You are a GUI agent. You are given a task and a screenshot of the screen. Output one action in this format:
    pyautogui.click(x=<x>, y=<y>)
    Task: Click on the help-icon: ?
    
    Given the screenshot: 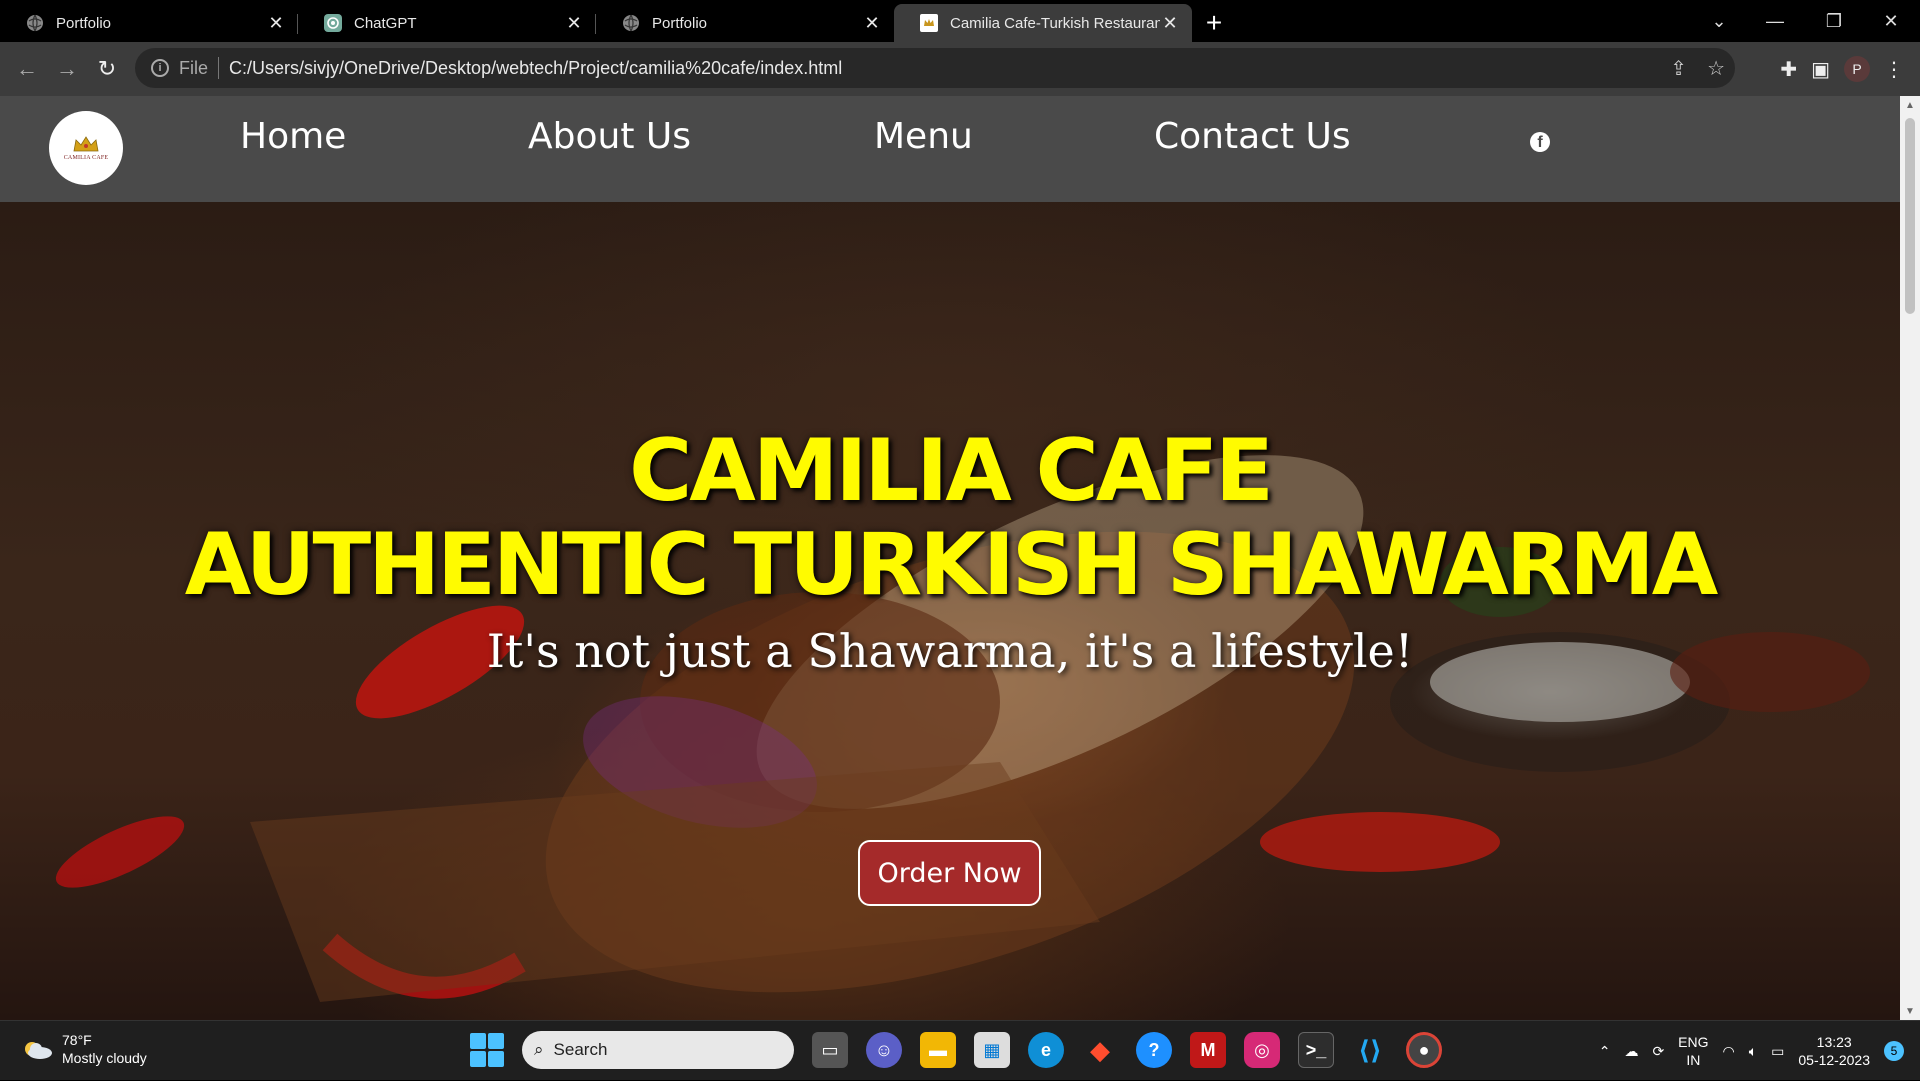 What is the action you would take?
    pyautogui.click(x=1154, y=1050)
    